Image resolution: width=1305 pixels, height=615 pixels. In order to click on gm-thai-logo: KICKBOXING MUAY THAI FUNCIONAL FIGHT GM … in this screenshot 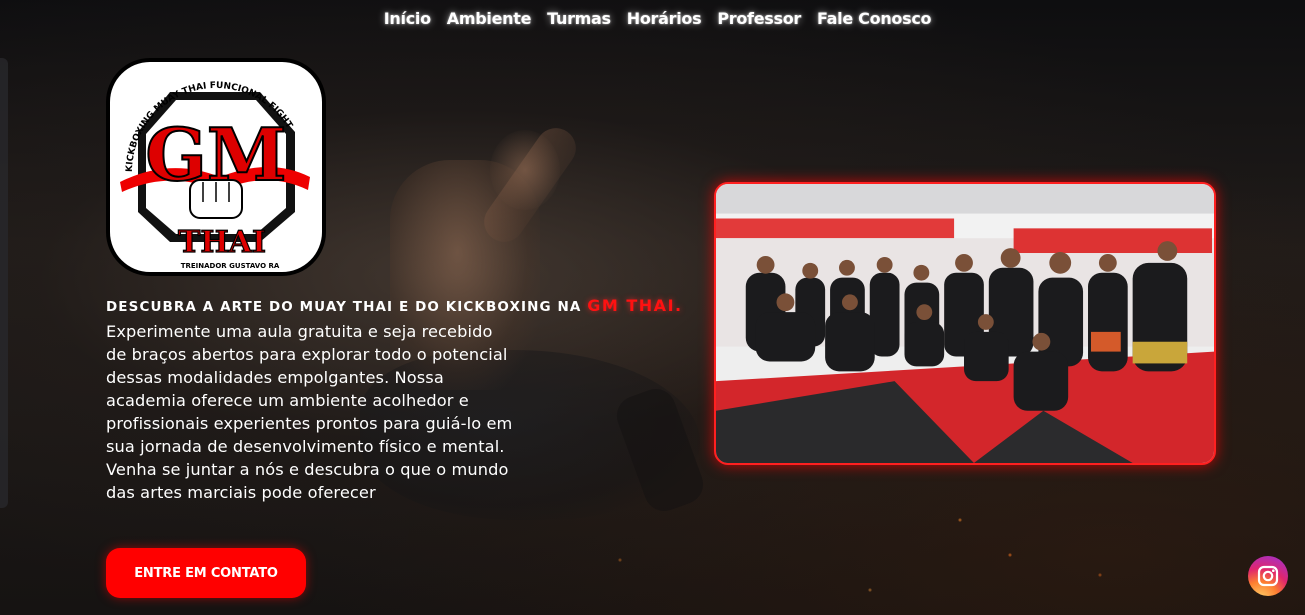, I will do `click(216, 167)`.